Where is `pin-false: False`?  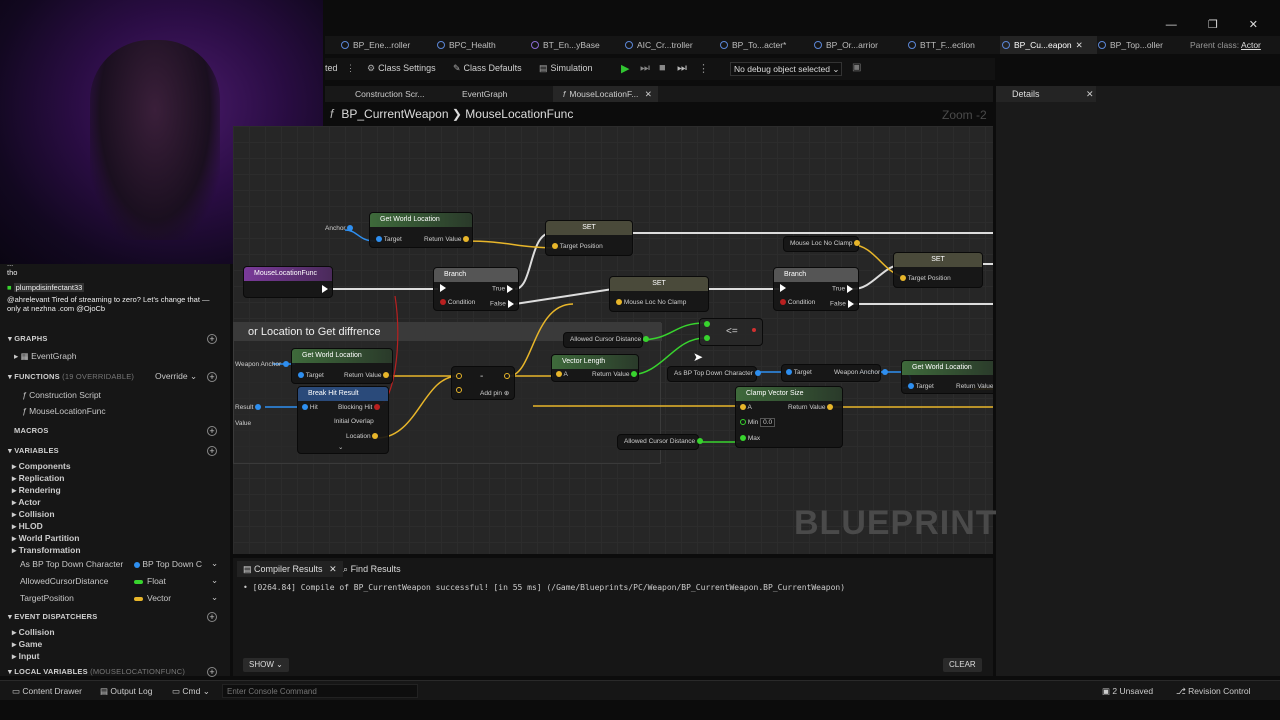 pin-false: False is located at coordinates (842, 304).